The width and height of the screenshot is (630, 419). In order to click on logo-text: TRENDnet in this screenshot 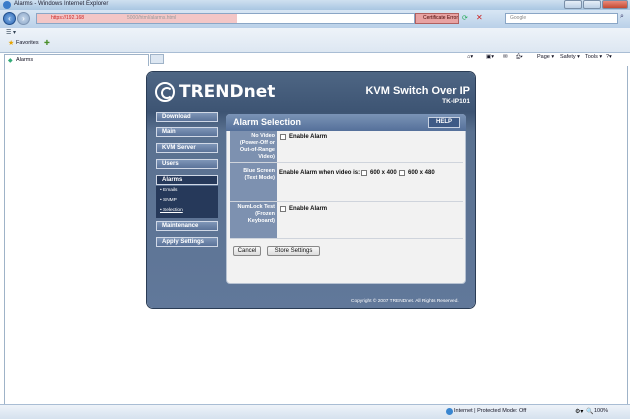, I will do `click(227, 92)`.